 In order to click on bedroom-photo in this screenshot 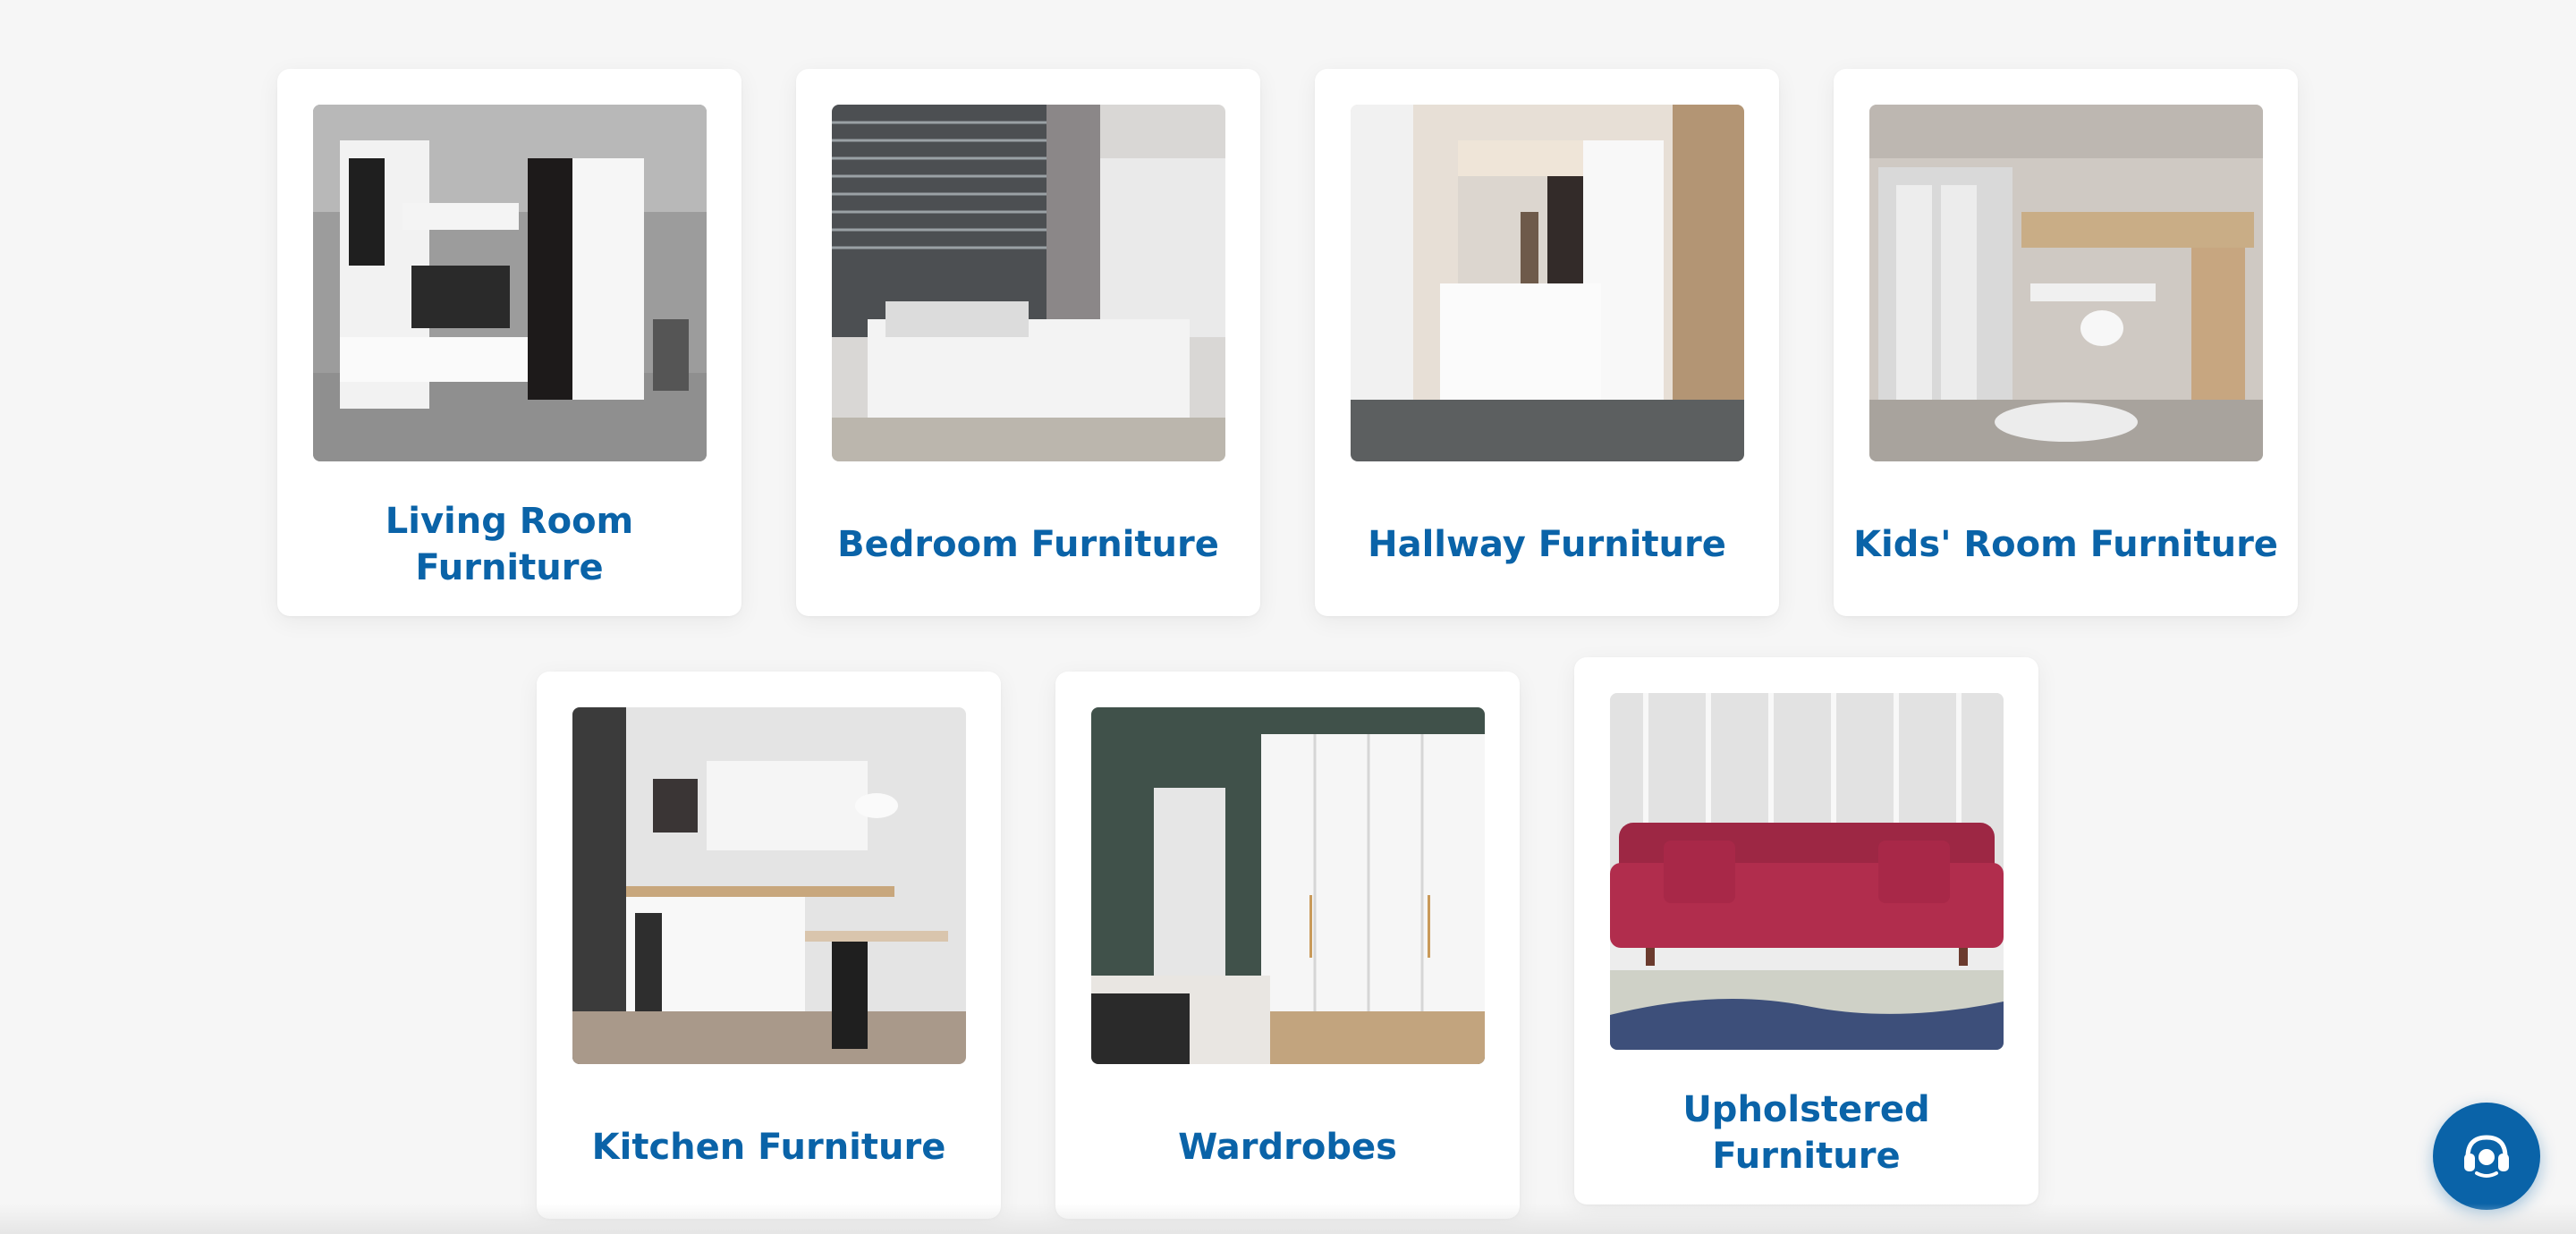, I will do `click(1028, 283)`.